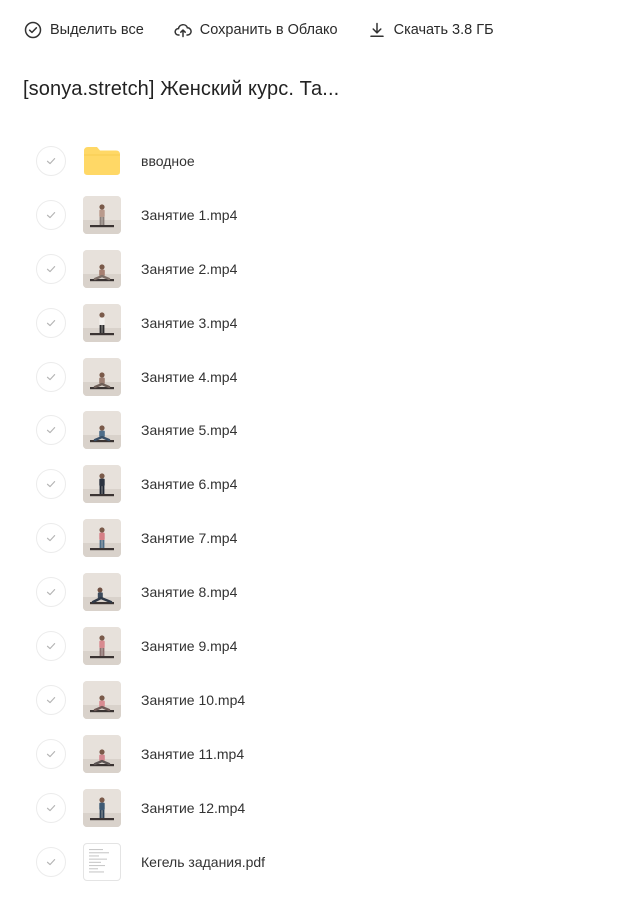 Image resolution: width=625 pixels, height=900 pixels. What do you see at coordinates (189, 592) in the screenshot?
I see `file-name: Занятие 8.mp4` at bounding box center [189, 592].